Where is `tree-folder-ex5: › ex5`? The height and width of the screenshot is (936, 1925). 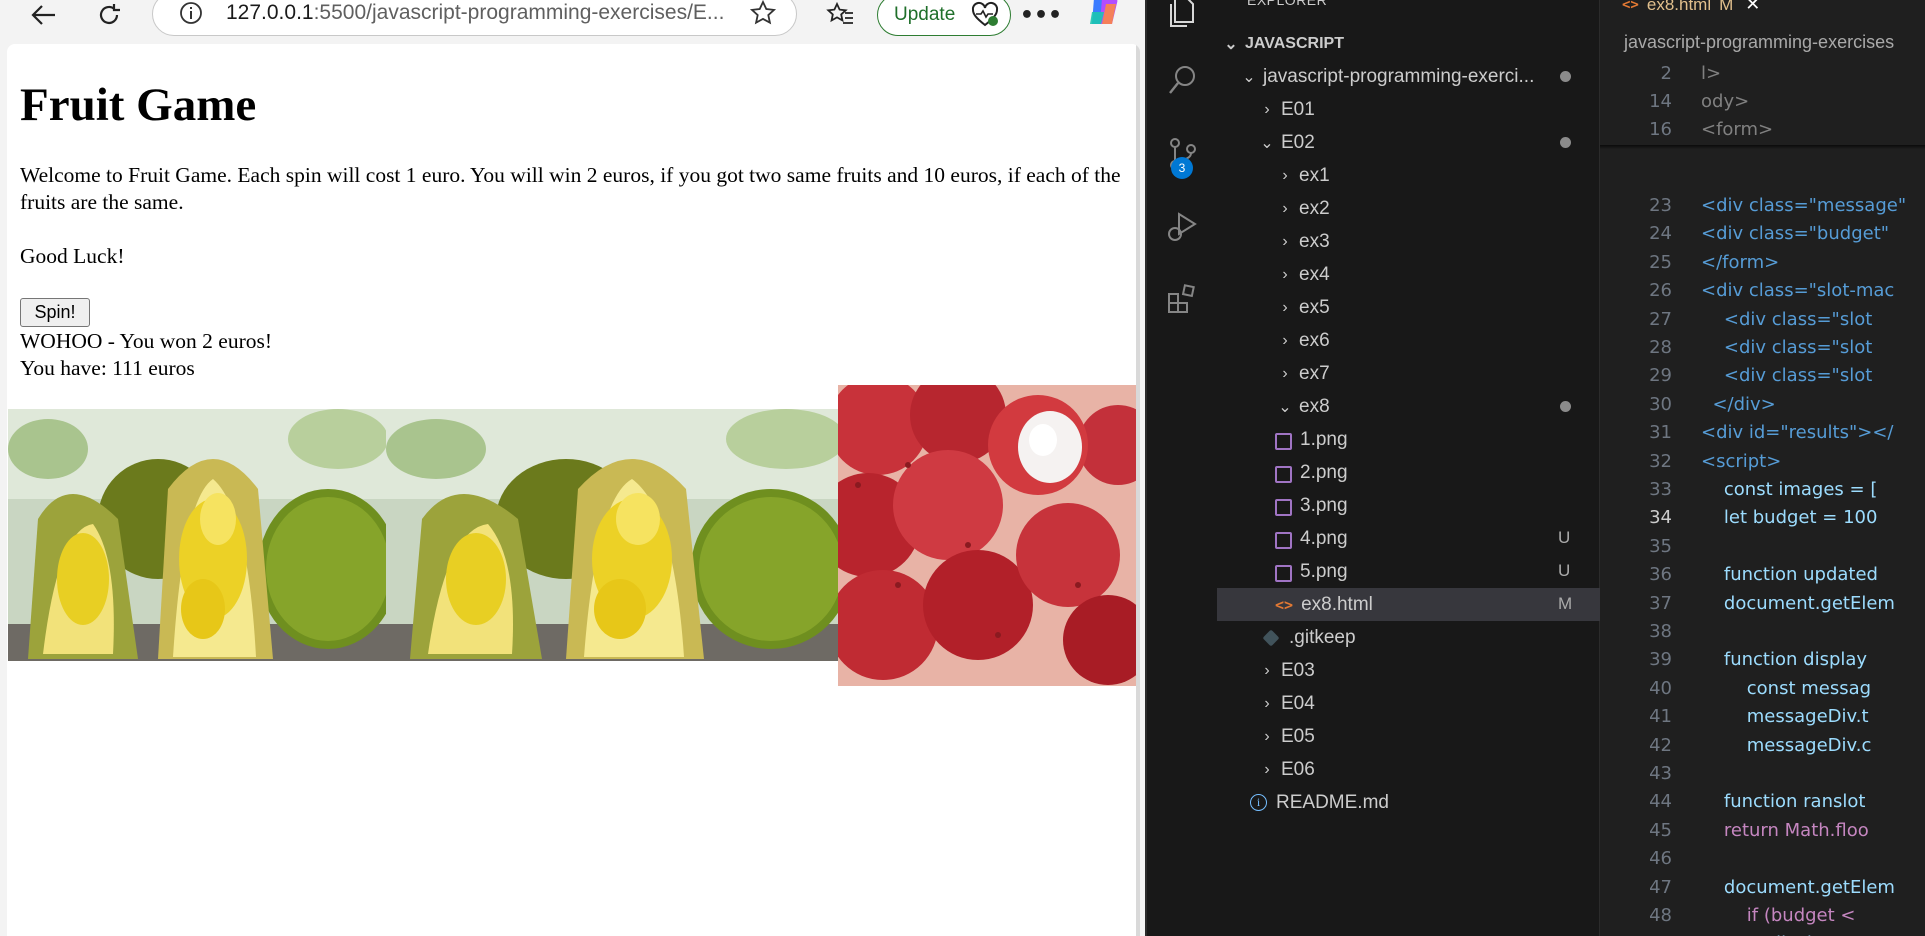
tree-folder-ex5: › ex5 is located at coordinates (1408, 307).